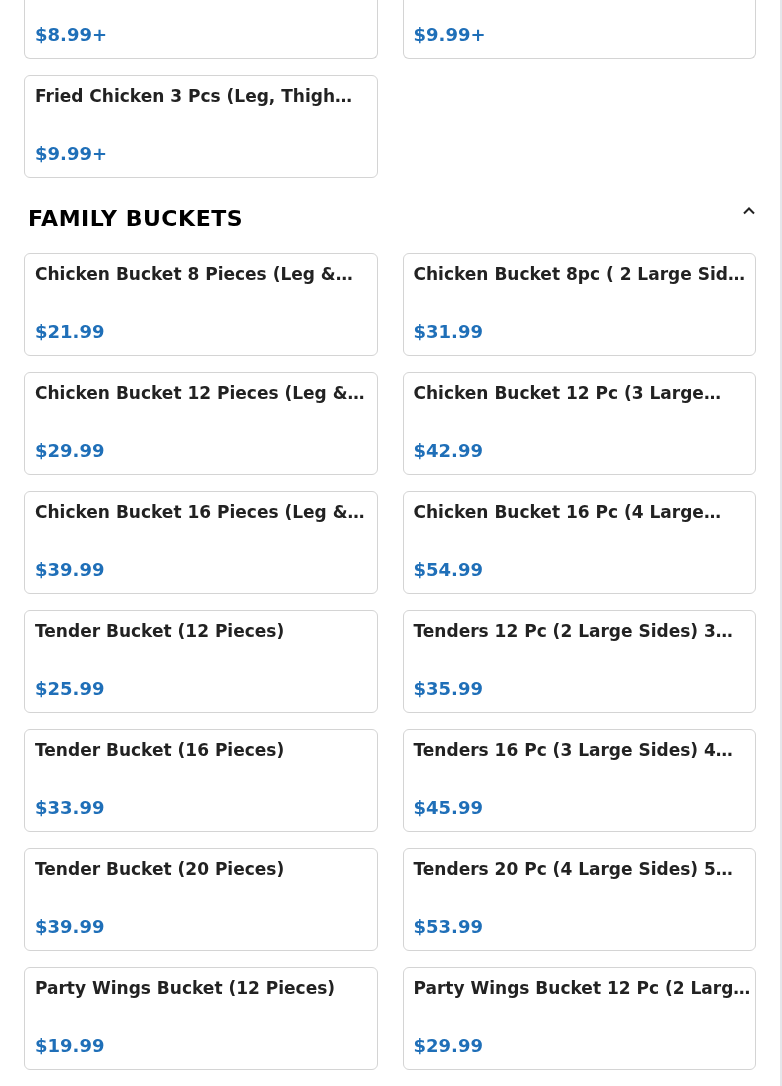  What do you see at coordinates (448, 808) in the screenshot?
I see `item-price: $45.99` at bounding box center [448, 808].